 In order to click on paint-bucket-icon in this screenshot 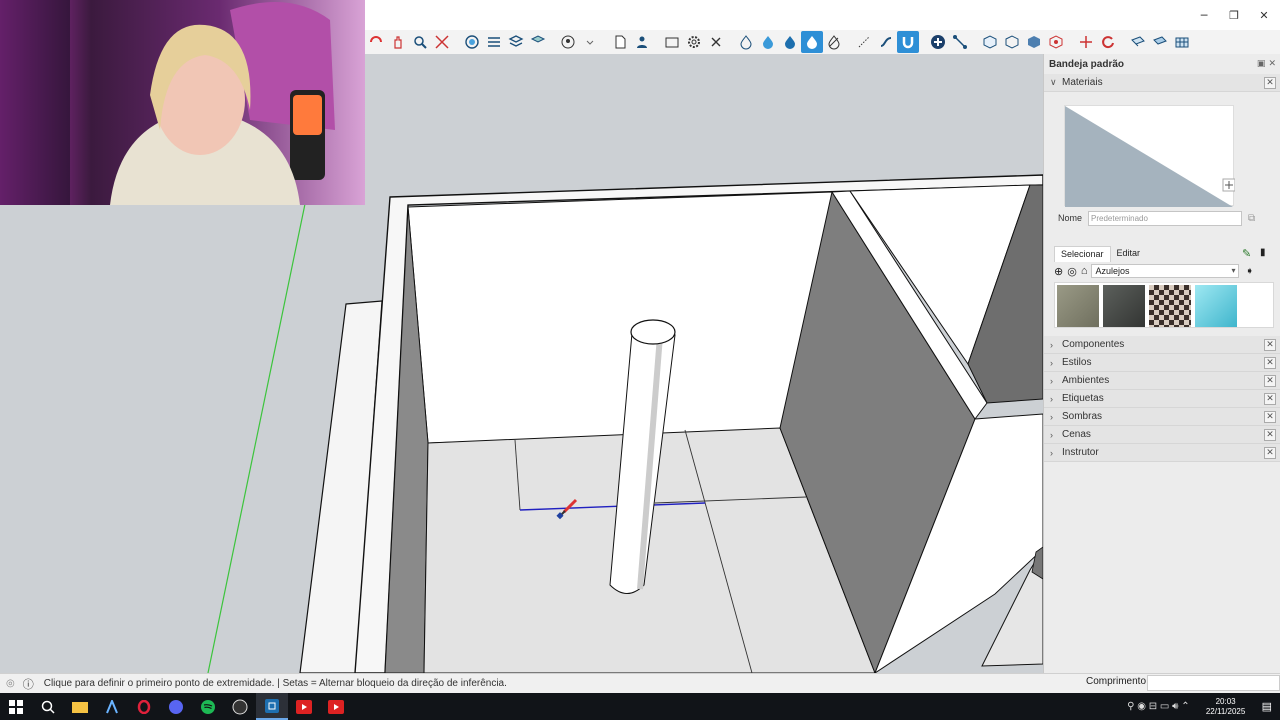, I will do `click(812, 42)`.